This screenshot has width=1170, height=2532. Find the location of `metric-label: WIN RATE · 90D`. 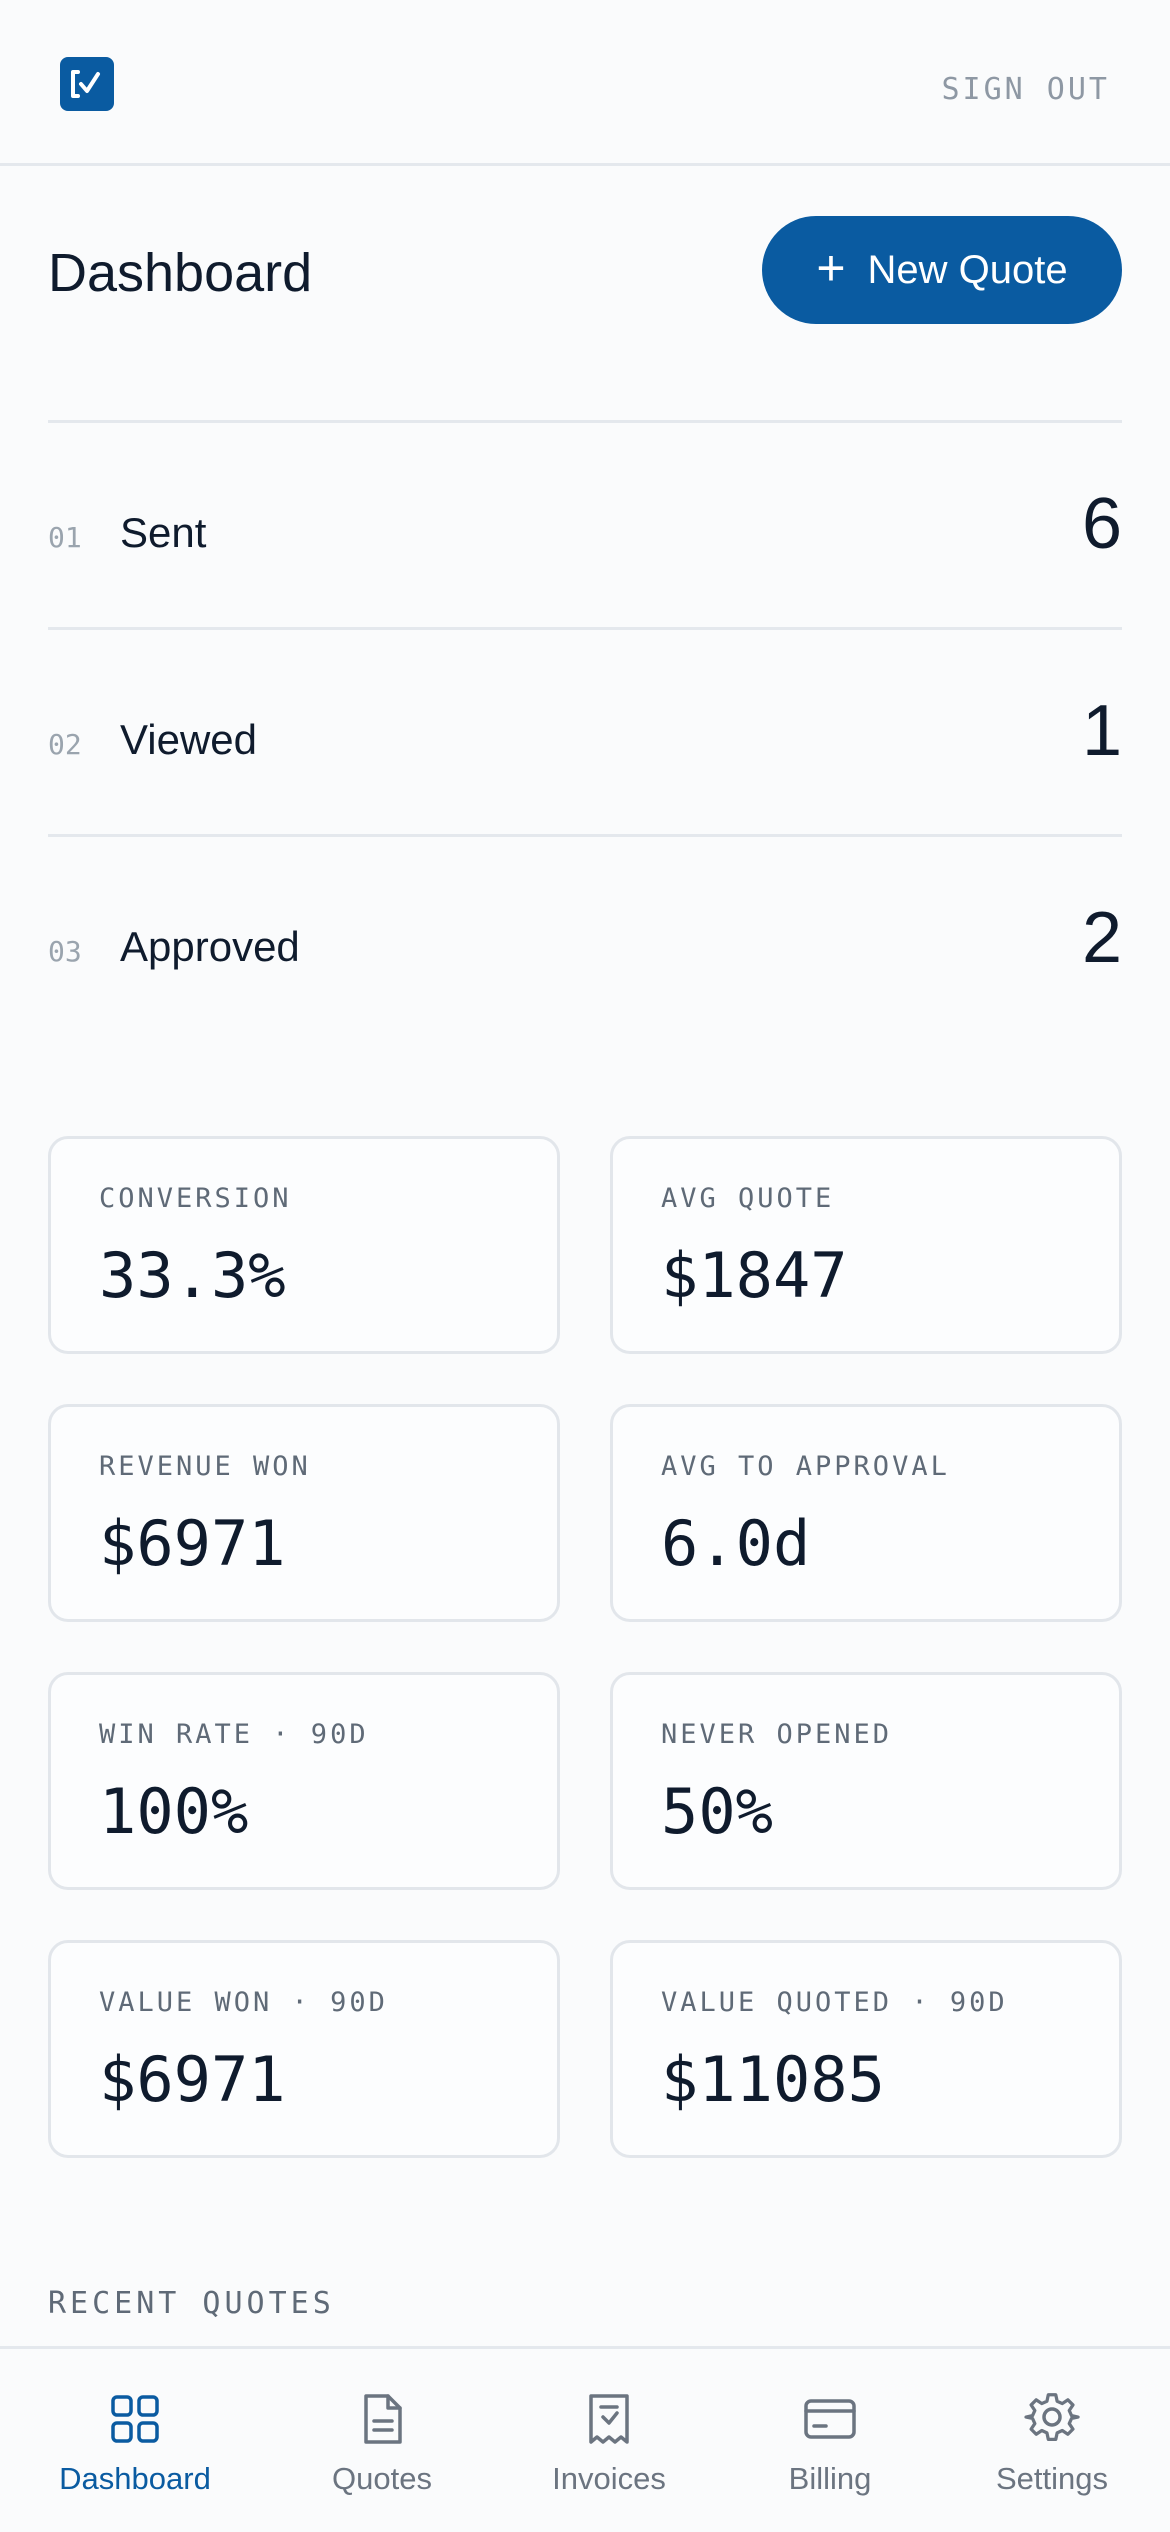

metric-label: WIN RATE · 90D is located at coordinates (234, 1734).